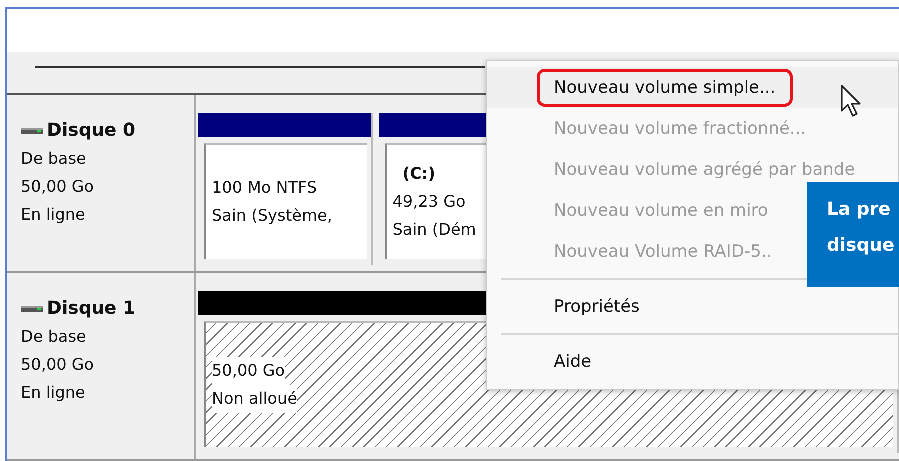 The image size is (899, 461). What do you see at coordinates (434, 229) in the screenshot?
I see `partition-status: Sain (Dém` at bounding box center [434, 229].